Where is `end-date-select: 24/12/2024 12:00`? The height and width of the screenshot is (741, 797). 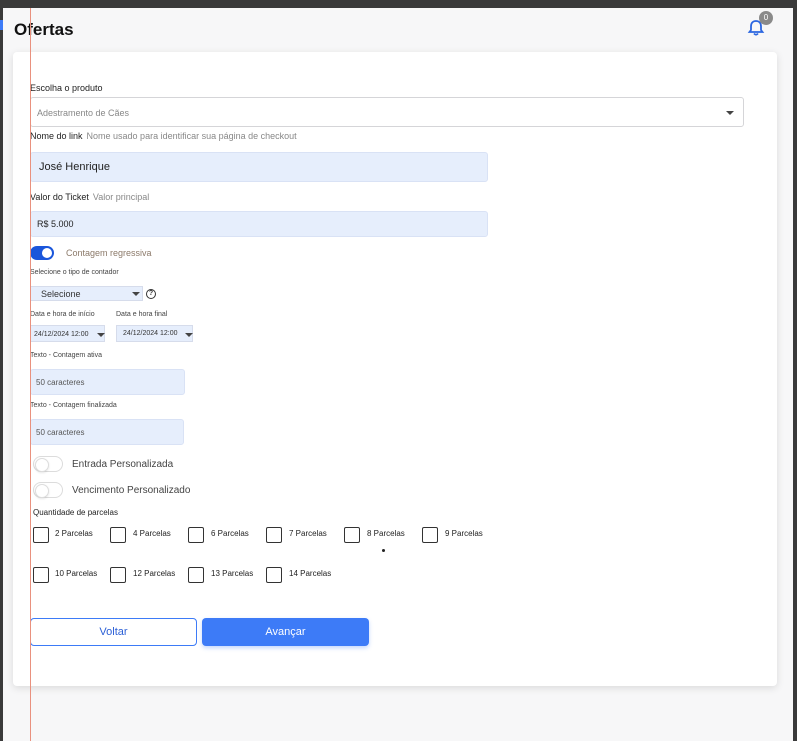 end-date-select: 24/12/2024 12:00 is located at coordinates (154, 333).